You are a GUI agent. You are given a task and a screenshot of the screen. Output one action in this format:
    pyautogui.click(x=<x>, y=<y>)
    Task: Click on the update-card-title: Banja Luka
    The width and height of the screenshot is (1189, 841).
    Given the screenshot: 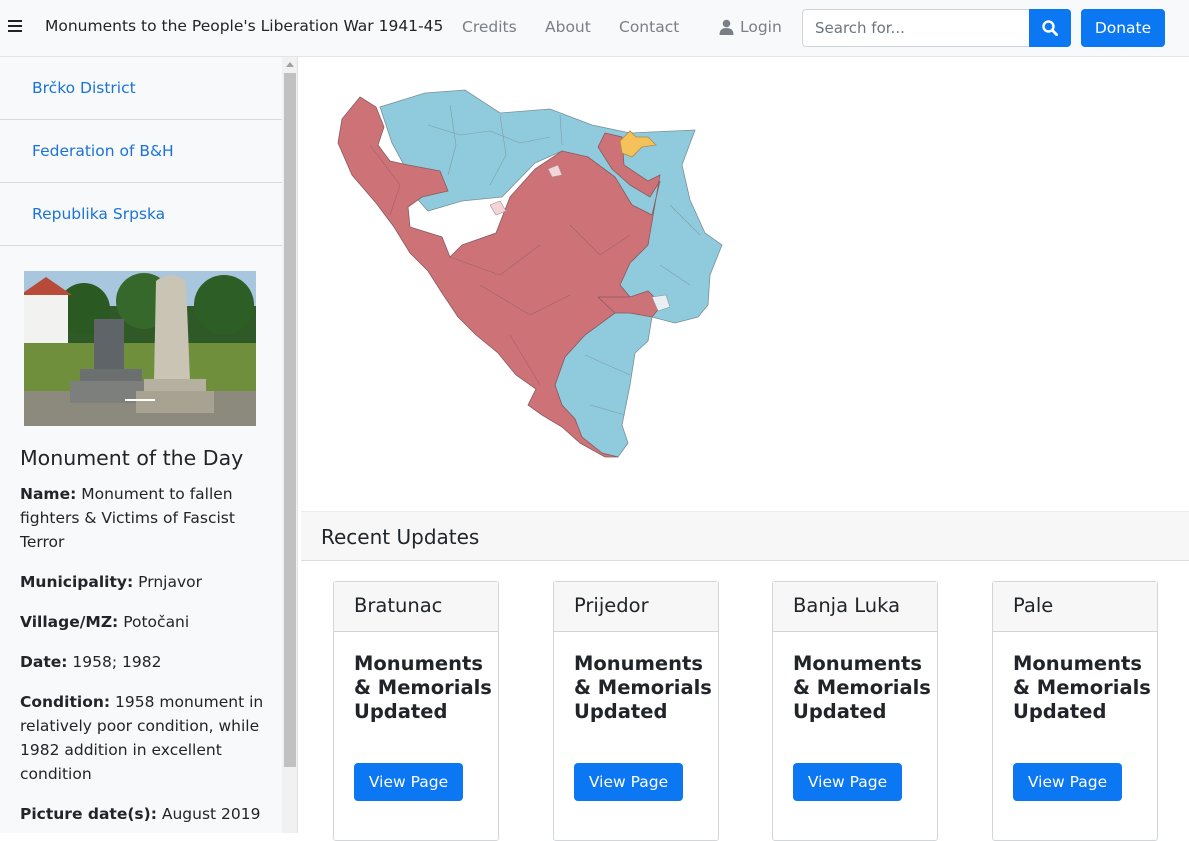 What is the action you would take?
    pyautogui.click(x=855, y=607)
    